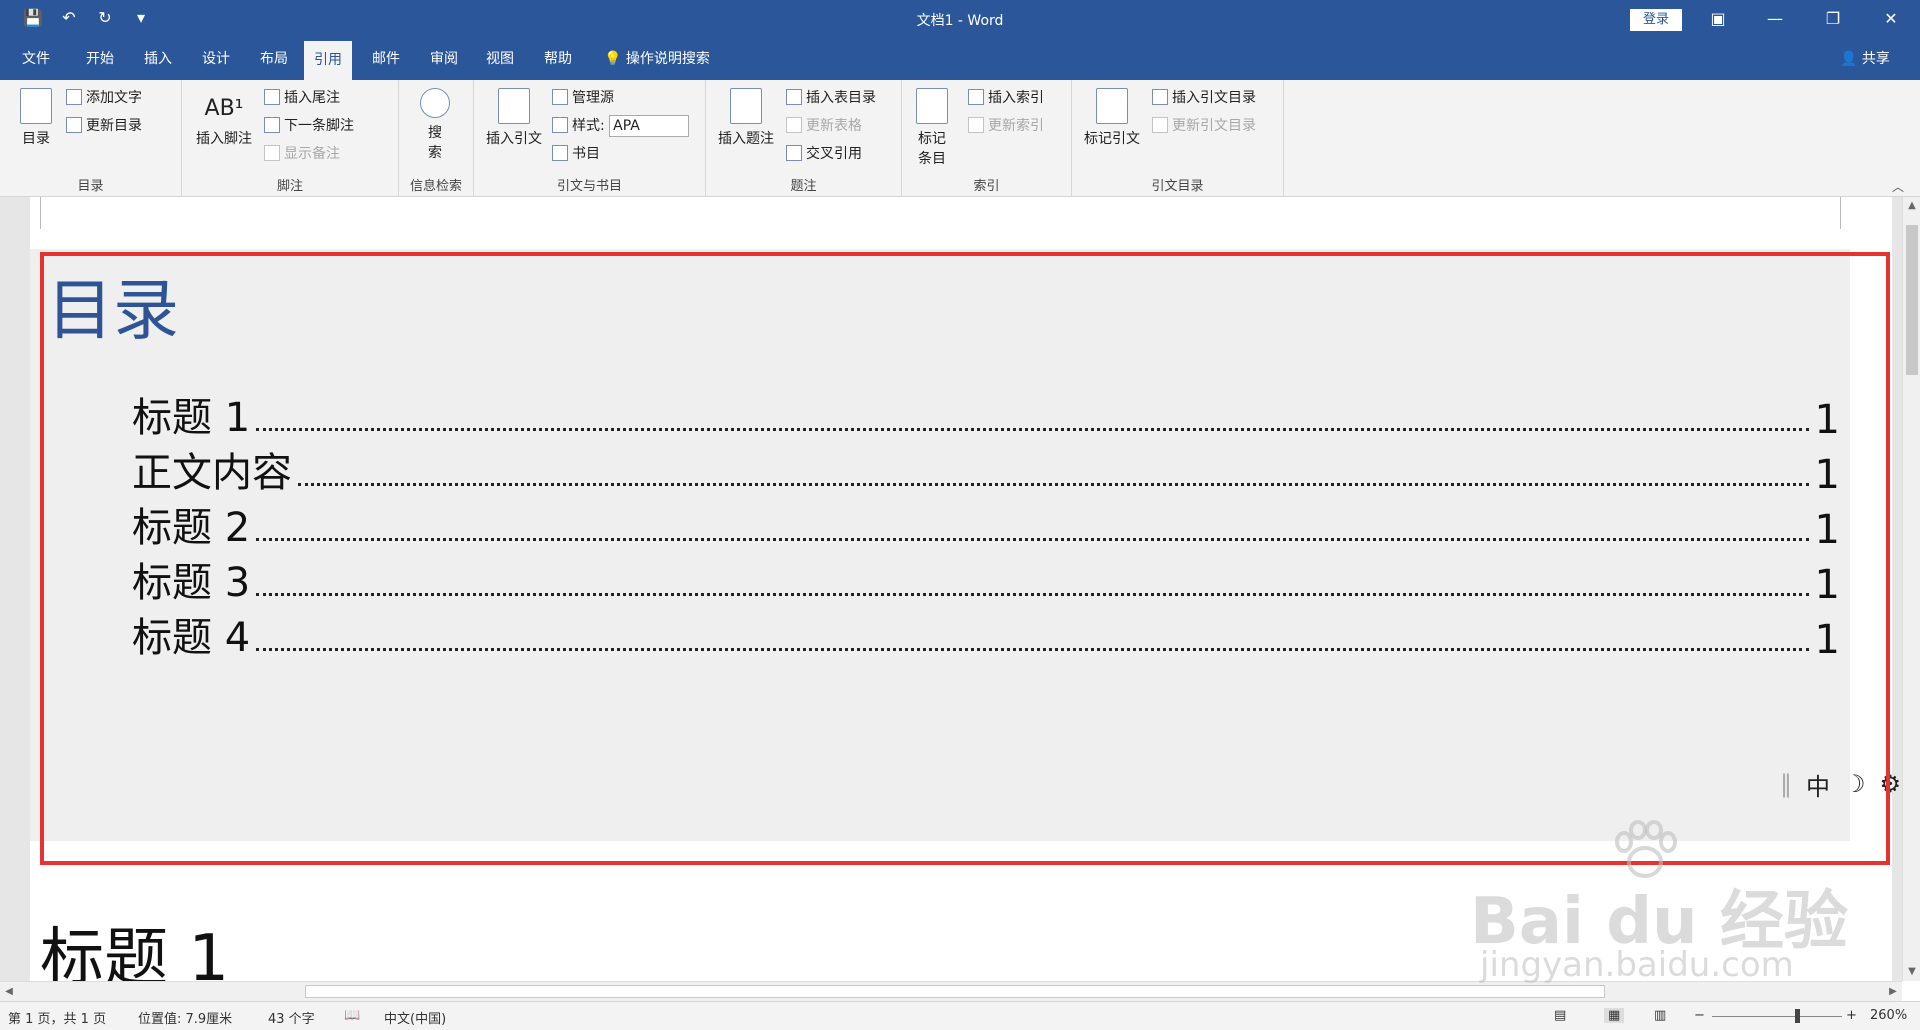  I want to click on proofing-icon: 📖, so click(352, 1015).